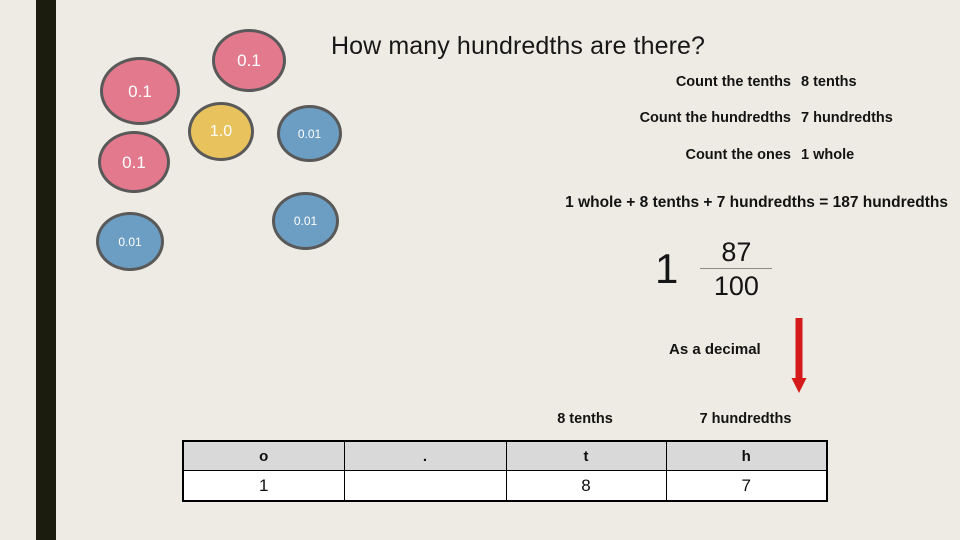 The image size is (960, 540). What do you see at coordinates (425, 486) in the screenshot?
I see `table-value-cell` at bounding box center [425, 486].